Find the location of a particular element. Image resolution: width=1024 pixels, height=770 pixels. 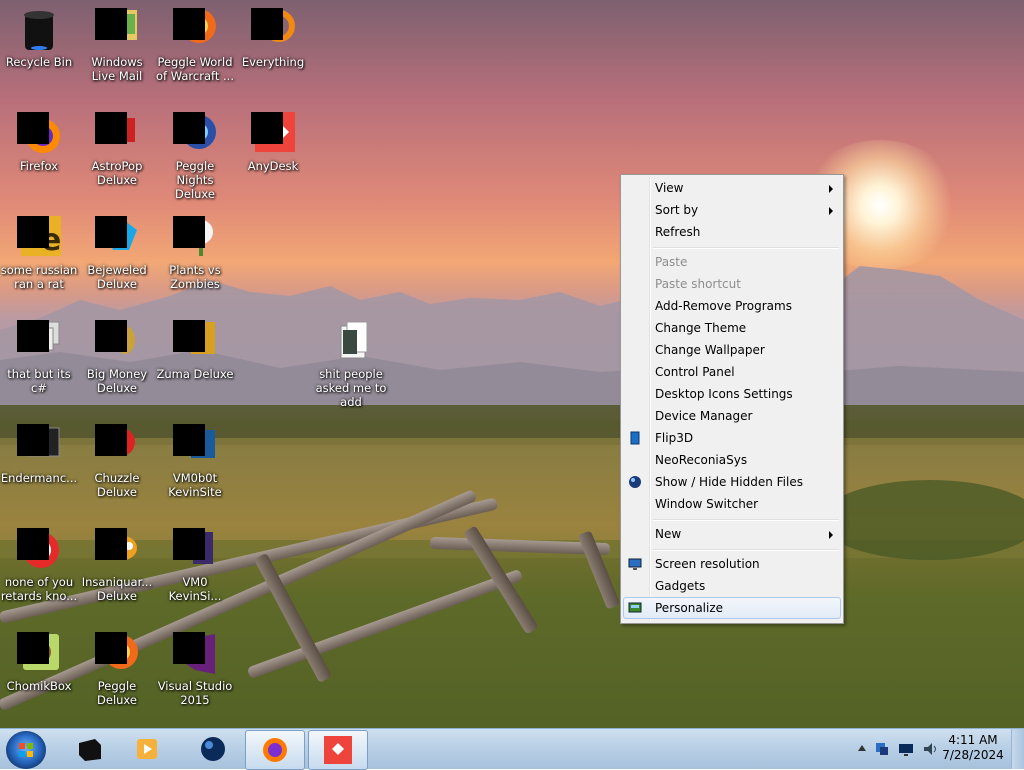

desktop-icon-visual-studio: Visual Studio 2015 is located at coordinates (195, 665).